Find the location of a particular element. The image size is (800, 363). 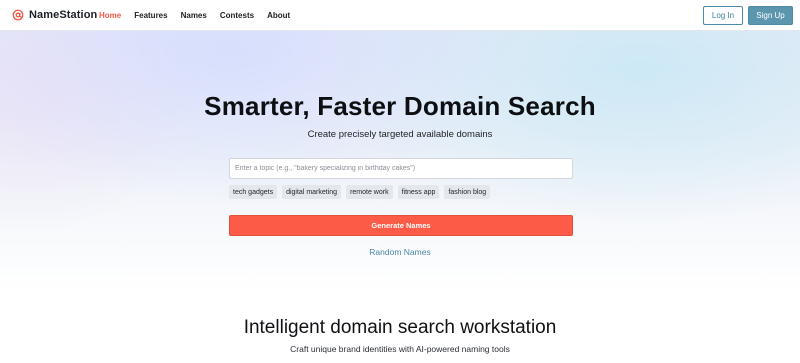

section-title: Intelligent domain search workstation is located at coordinates (400, 327).